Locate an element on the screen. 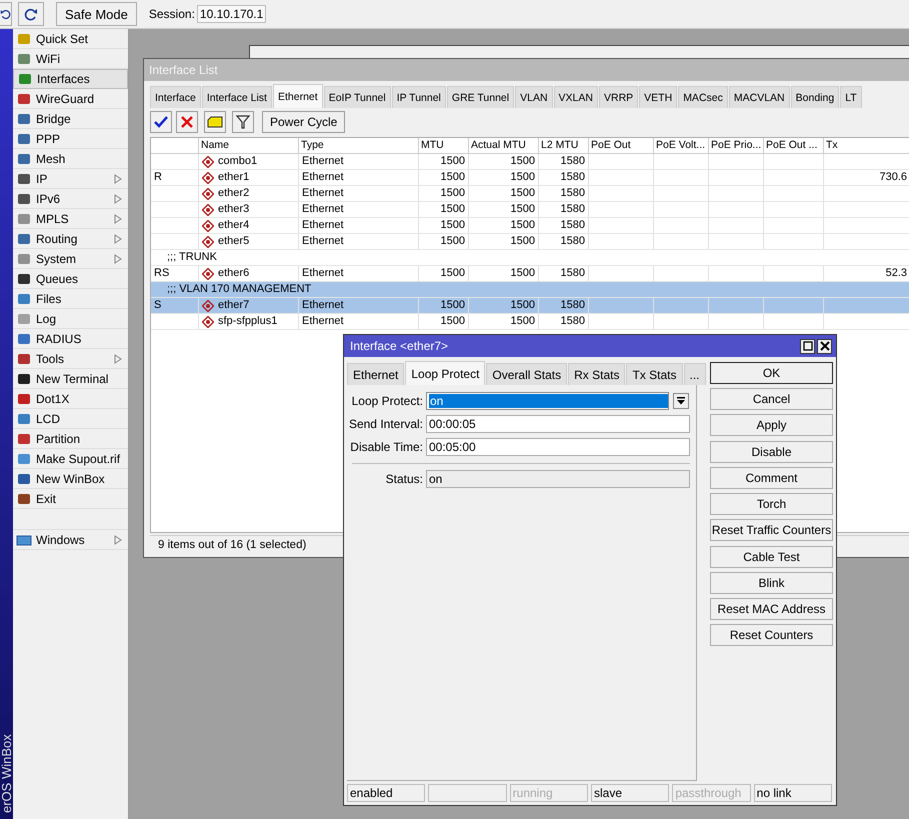 The width and height of the screenshot is (909, 819). dialog-button: OK is located at coordinates (771, 373).